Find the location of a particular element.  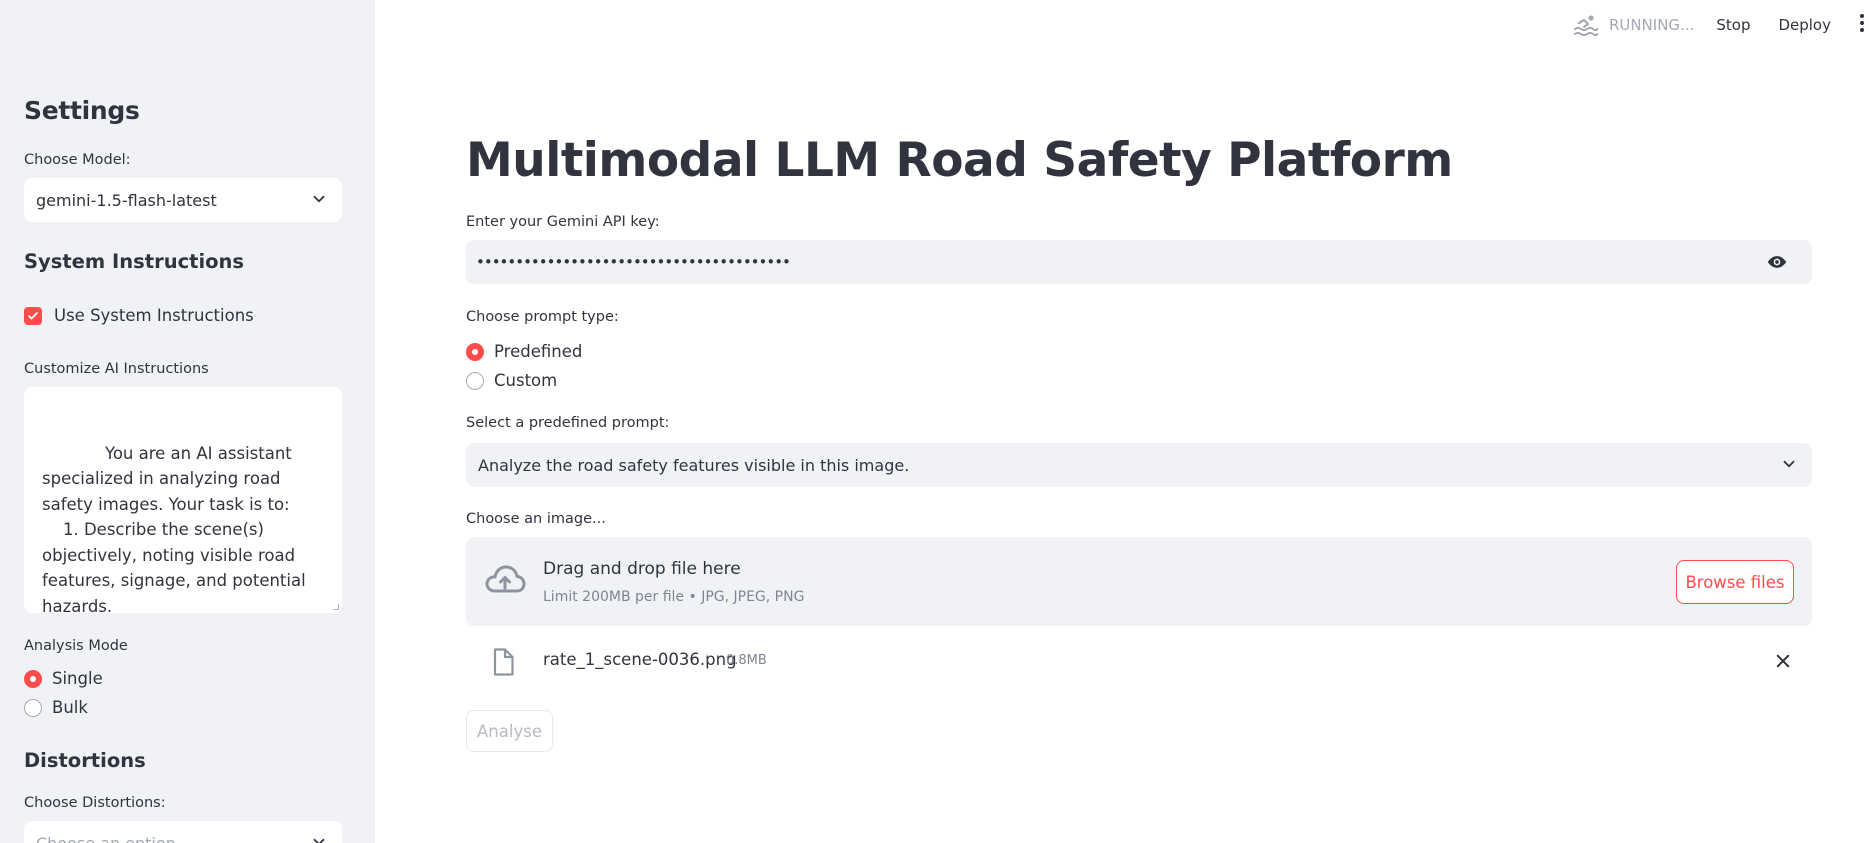

api-key-value: •••••••••••••••••••••••••••••••••••••••• is located at coordinates (633, 262).